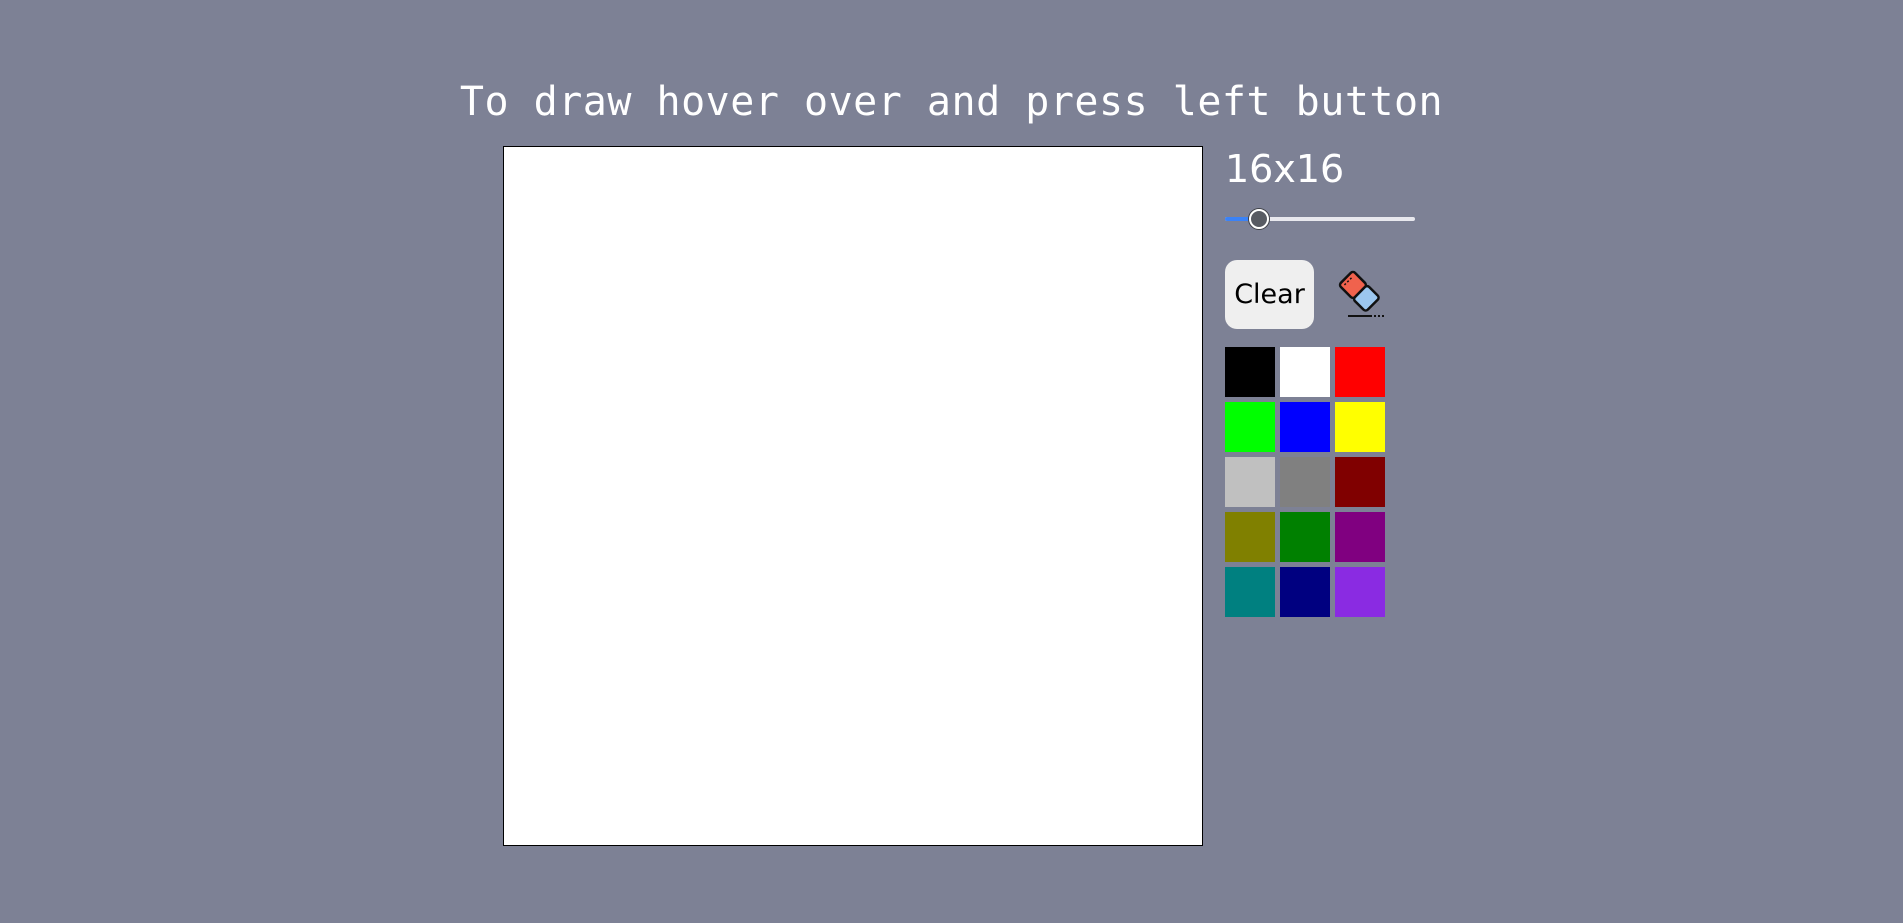 This screenshot has width=1903, height=923. What do you see at coordinates (1259, 219) in the screenshot?
I see `slider-thumb` at bounding box center [1259, 219].